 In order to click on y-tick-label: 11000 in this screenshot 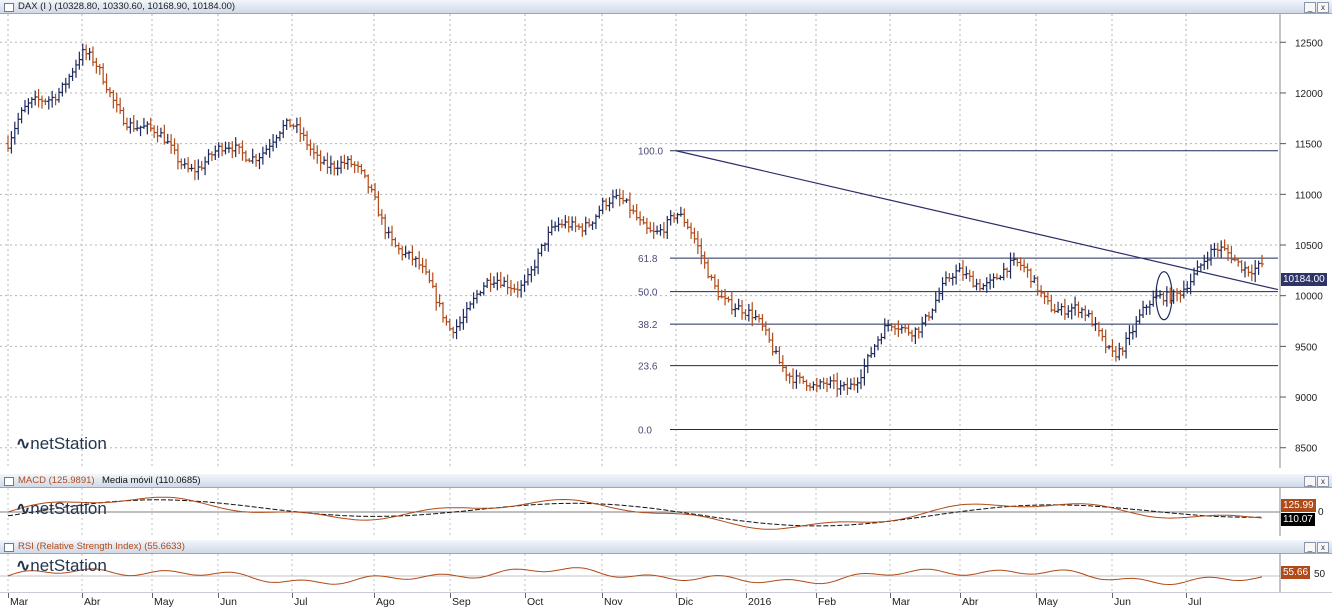, I will do `click(1309, 195)`.